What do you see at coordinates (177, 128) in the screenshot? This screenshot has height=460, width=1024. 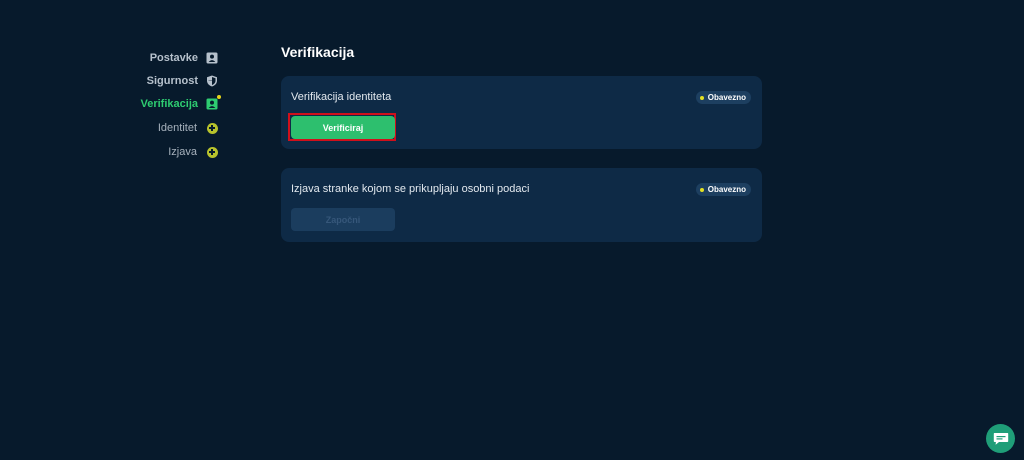 I see `sidebar-item-label: Identitet` at bounding box center [177, 128].